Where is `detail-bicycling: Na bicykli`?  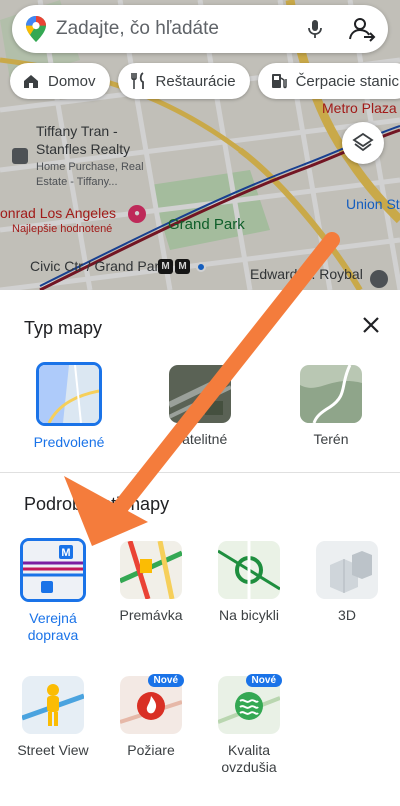
detail-bicycling: Na bicykli is located at coordinates (249, 582).